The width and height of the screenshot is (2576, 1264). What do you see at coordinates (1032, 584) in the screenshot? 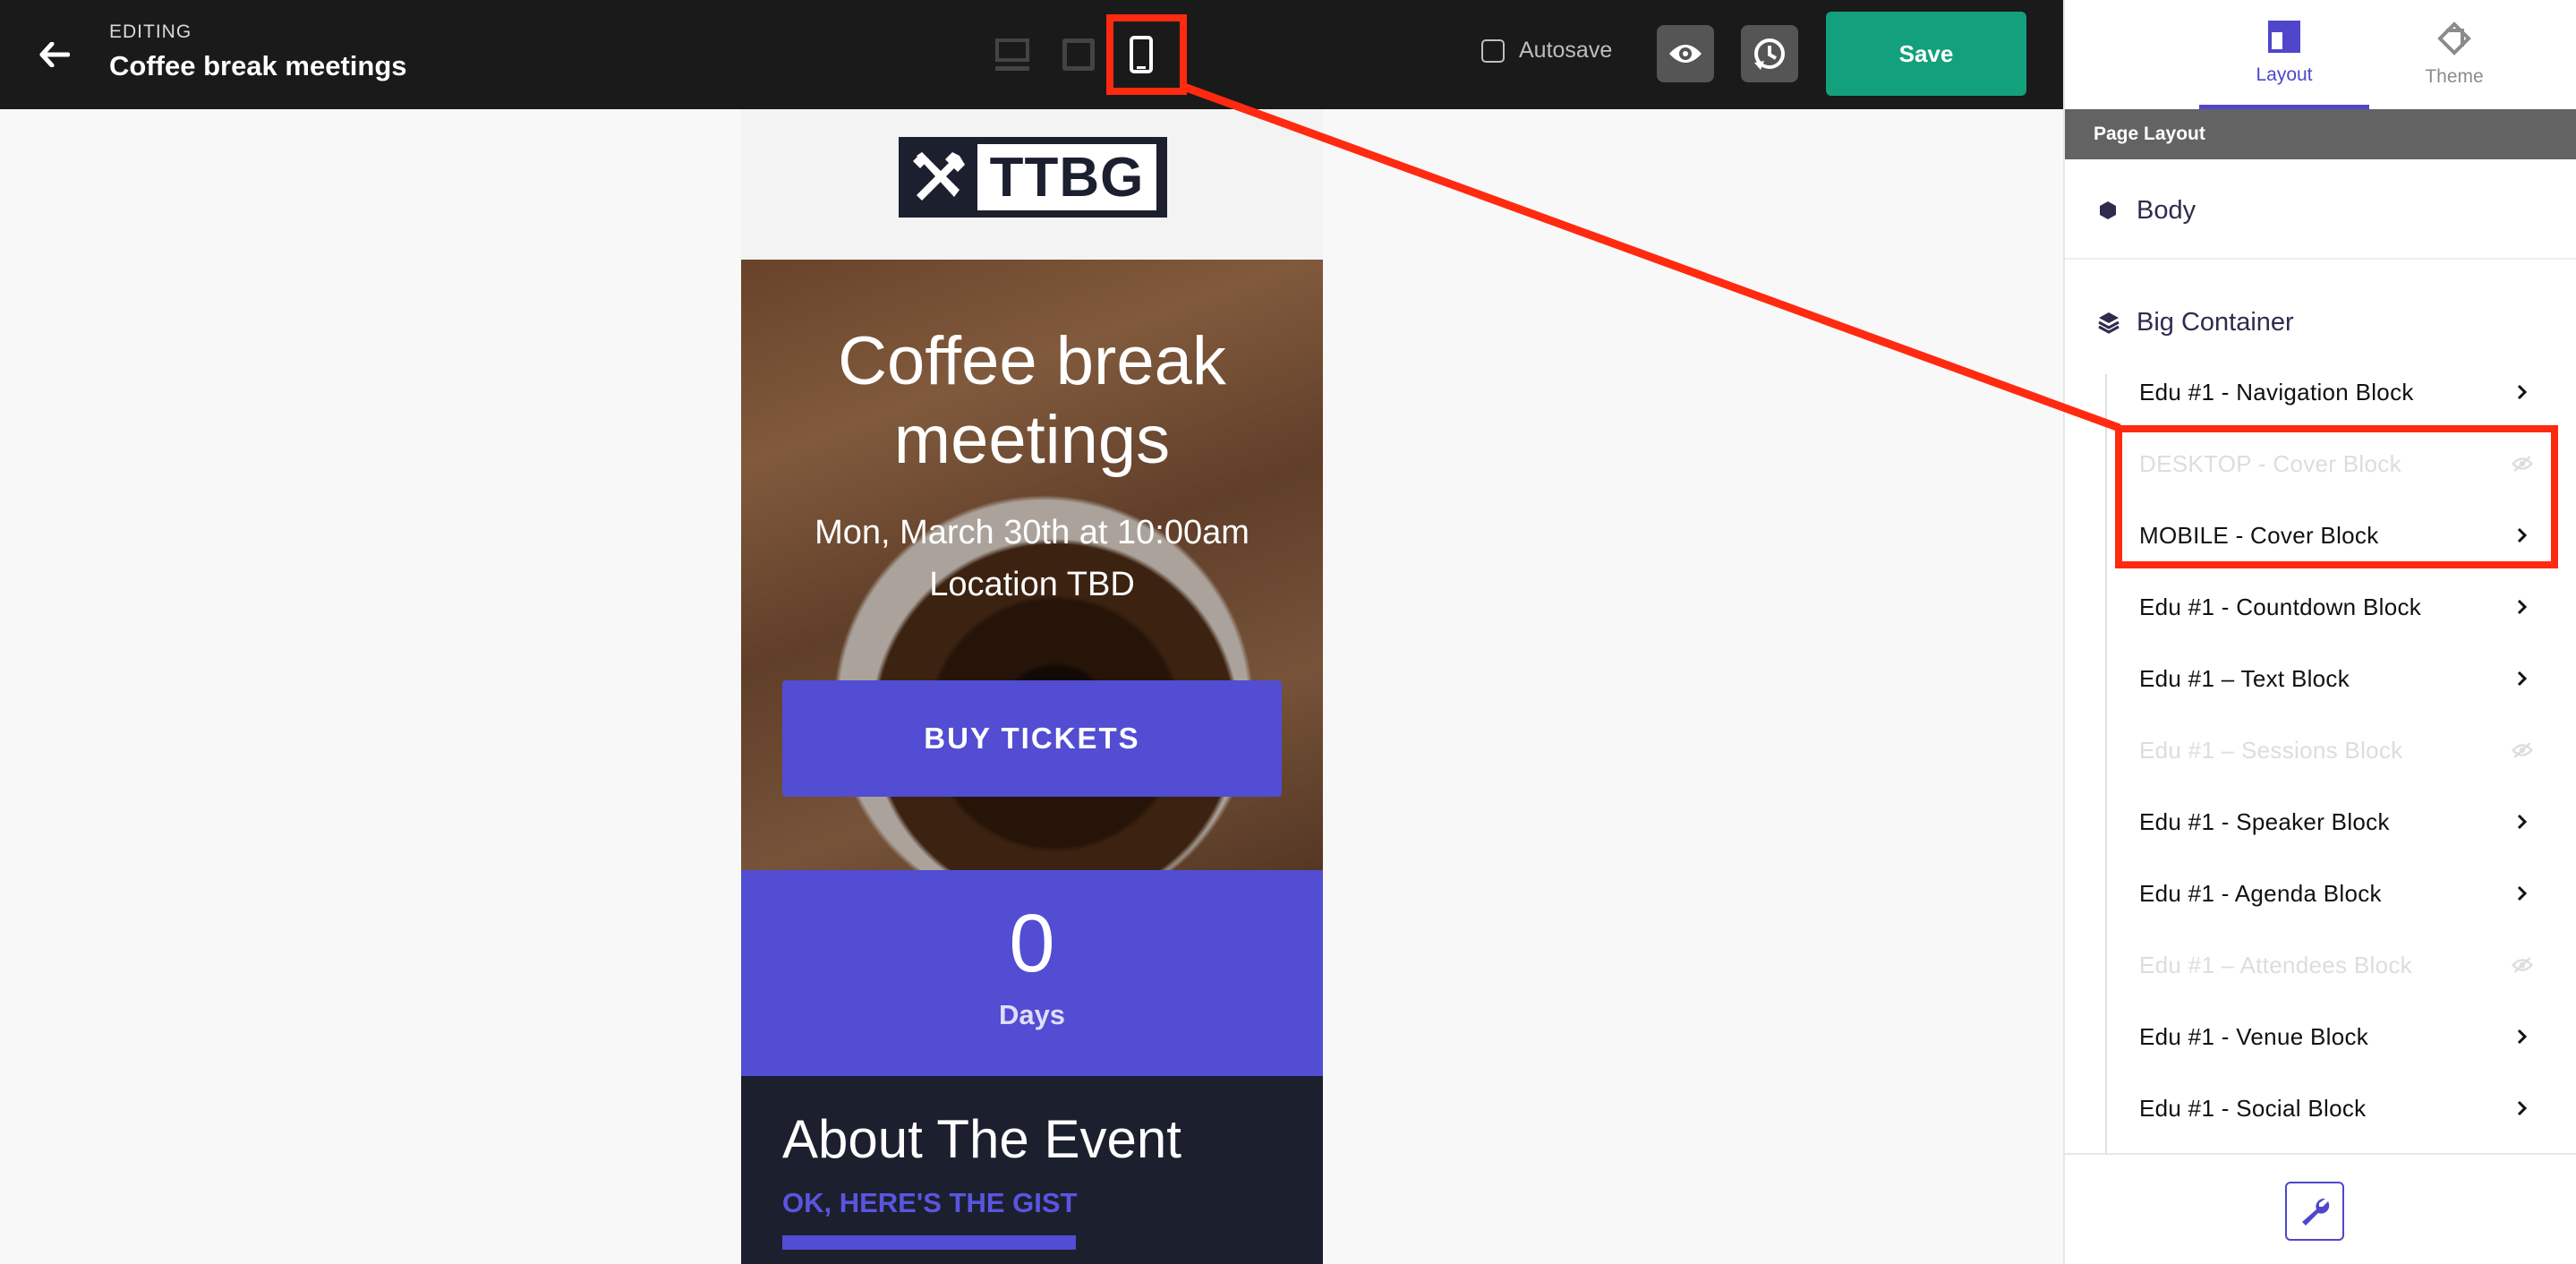
I see `cover-location: Location TBD` at bounding box center [1032, 584].